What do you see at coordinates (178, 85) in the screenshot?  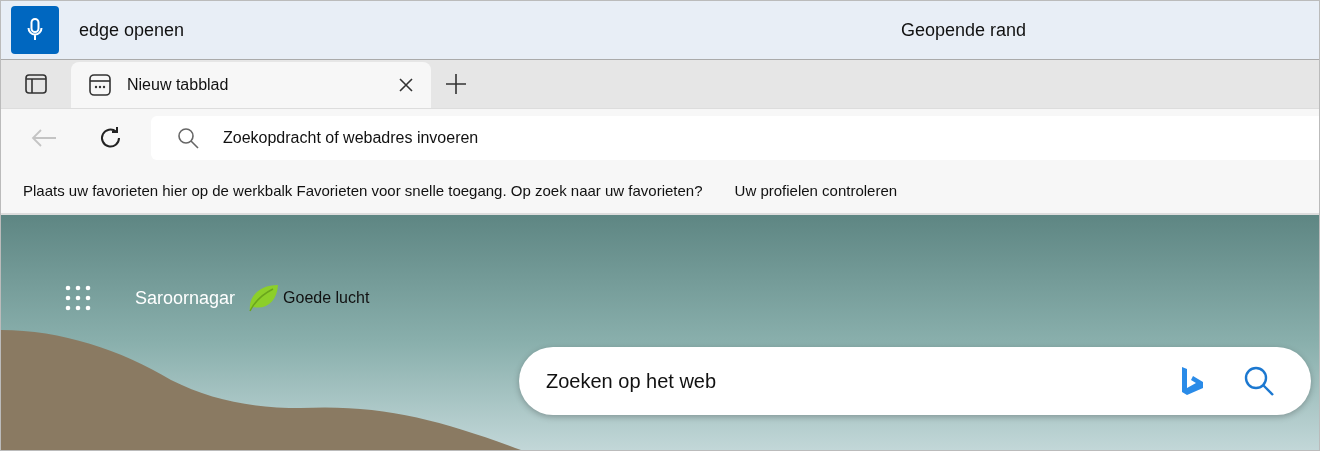 I see `tab-title: Nieuw tabblad` at bounding box center [178, 85].